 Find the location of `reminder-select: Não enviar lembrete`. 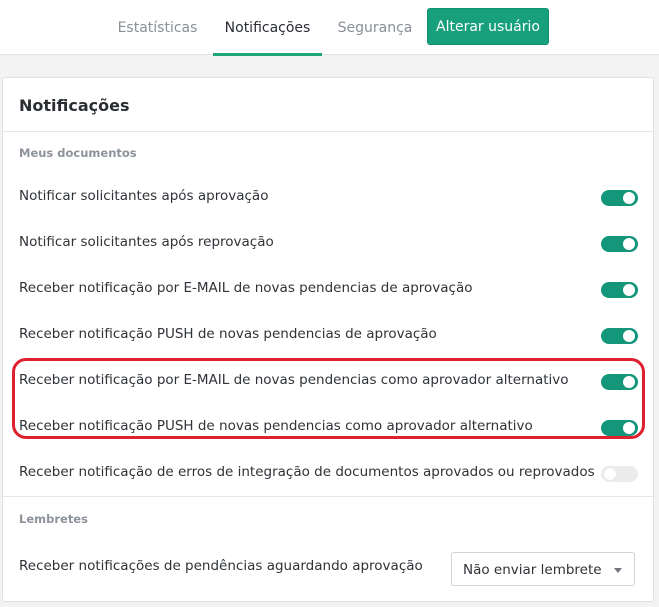

reminder-select: Não enviar lembrete is located at coordinates (543, 569).